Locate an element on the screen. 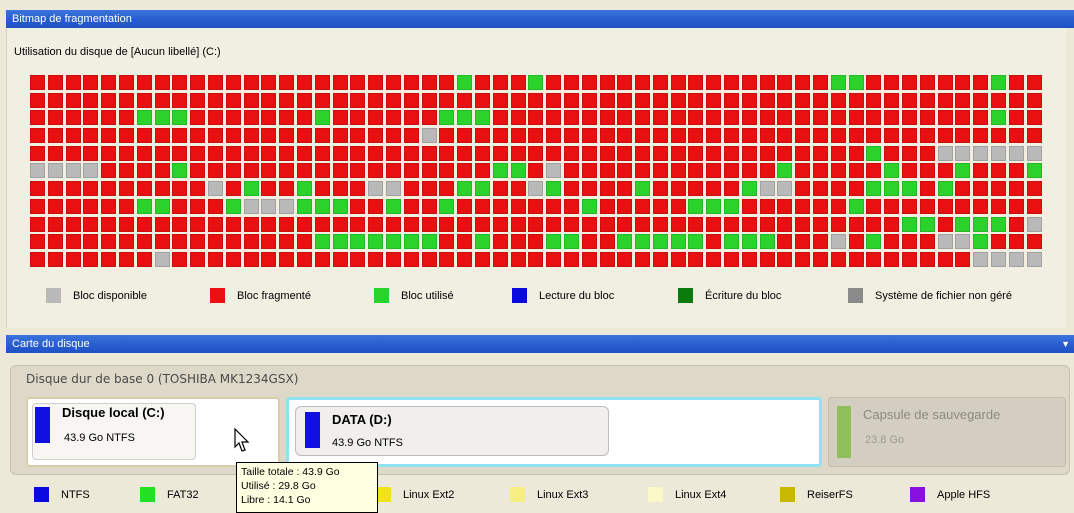 The height and width of the screenshot is (513, 1074). legend-item-read: Lecture du bloc is located at coordinates (563, 295).